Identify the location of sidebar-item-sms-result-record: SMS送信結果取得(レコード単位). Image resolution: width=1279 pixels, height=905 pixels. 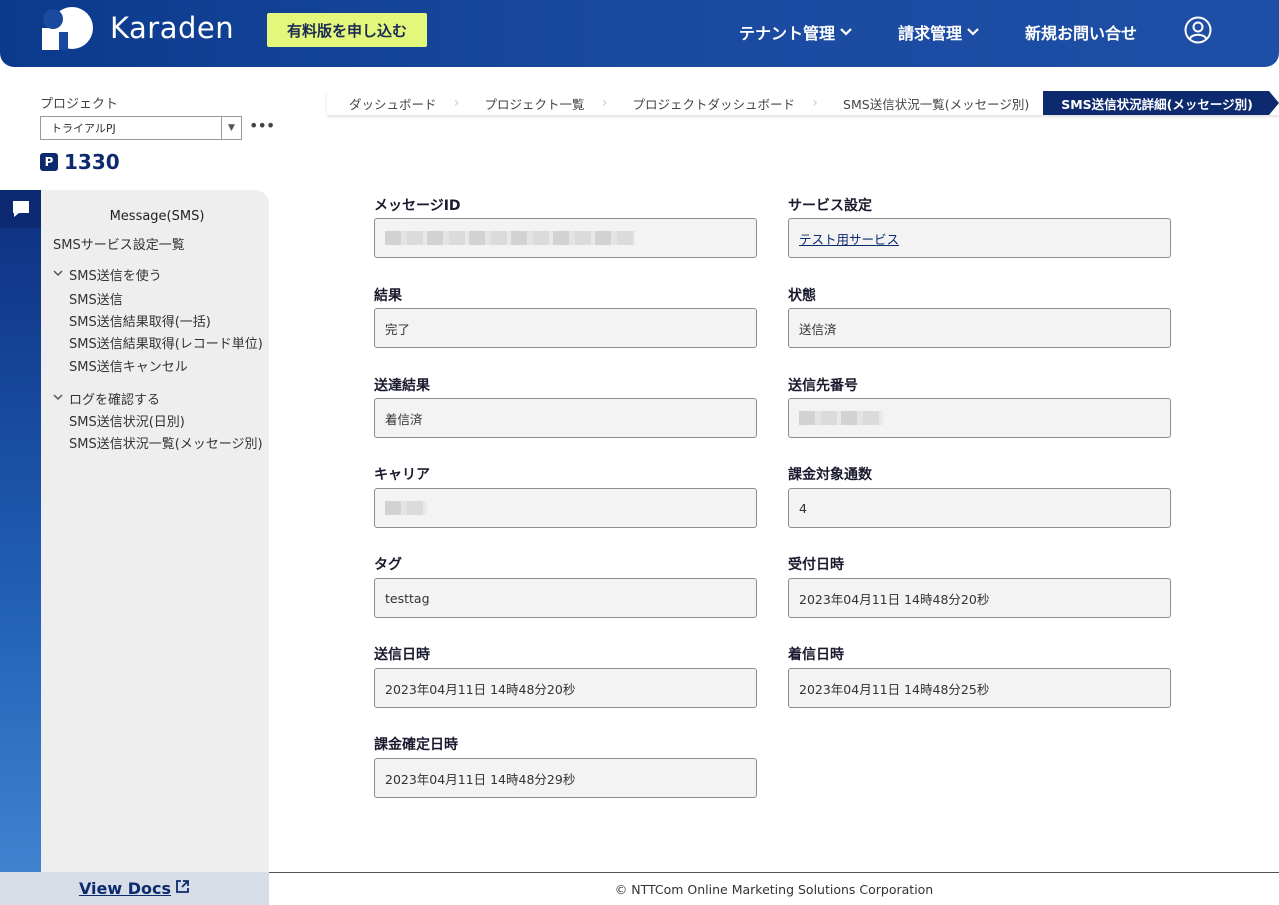
(166, 342).